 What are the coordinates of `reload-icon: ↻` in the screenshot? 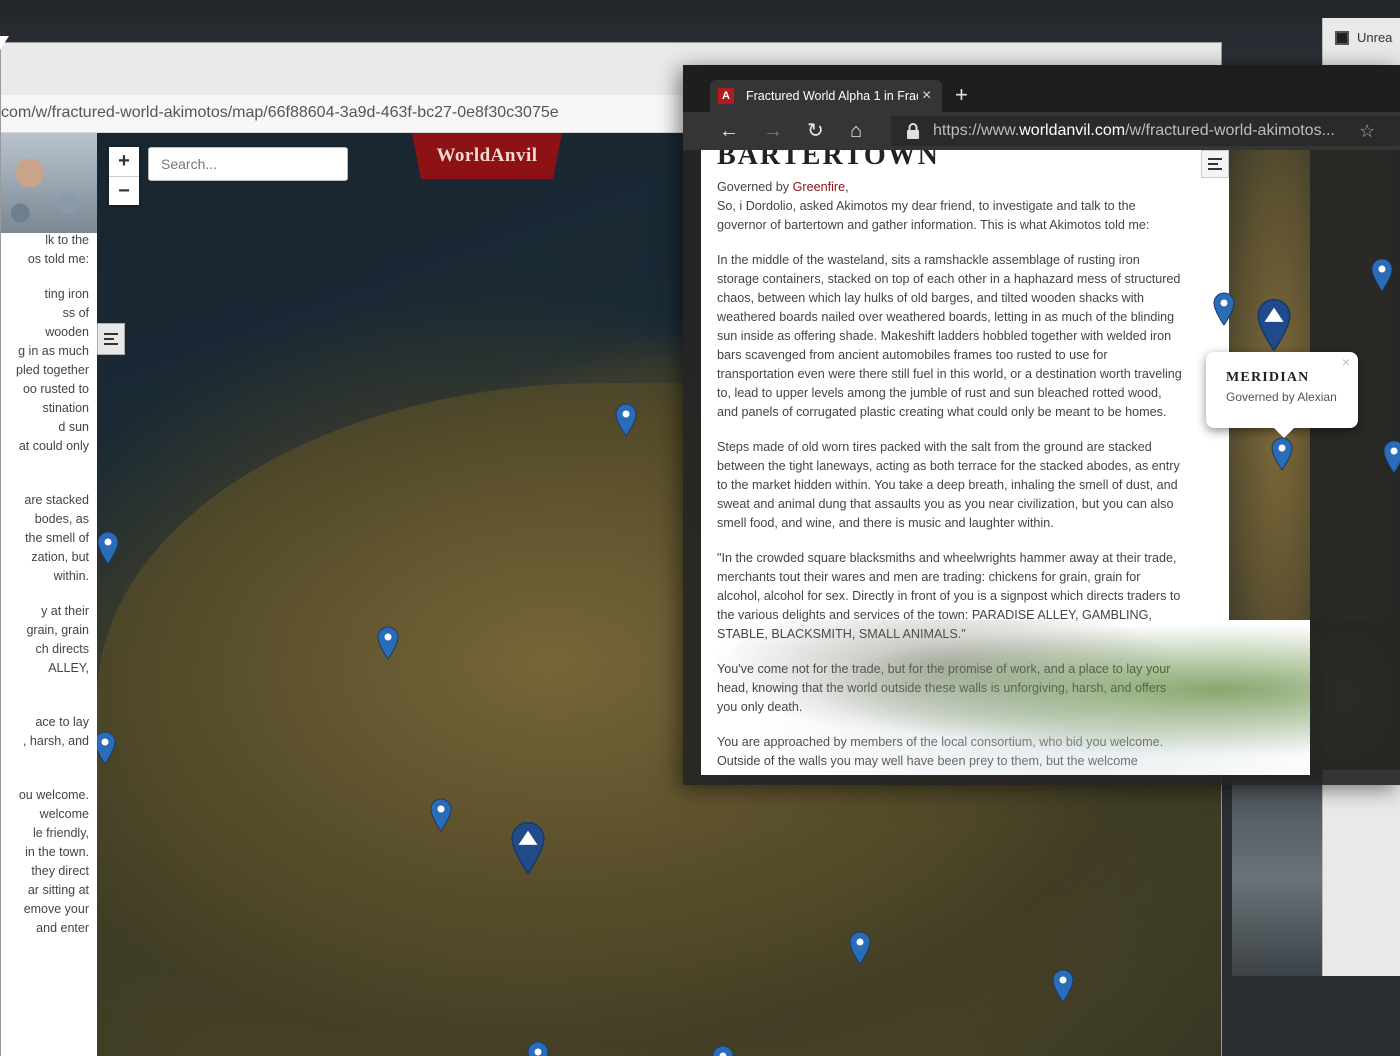 It's located at (815, 131).